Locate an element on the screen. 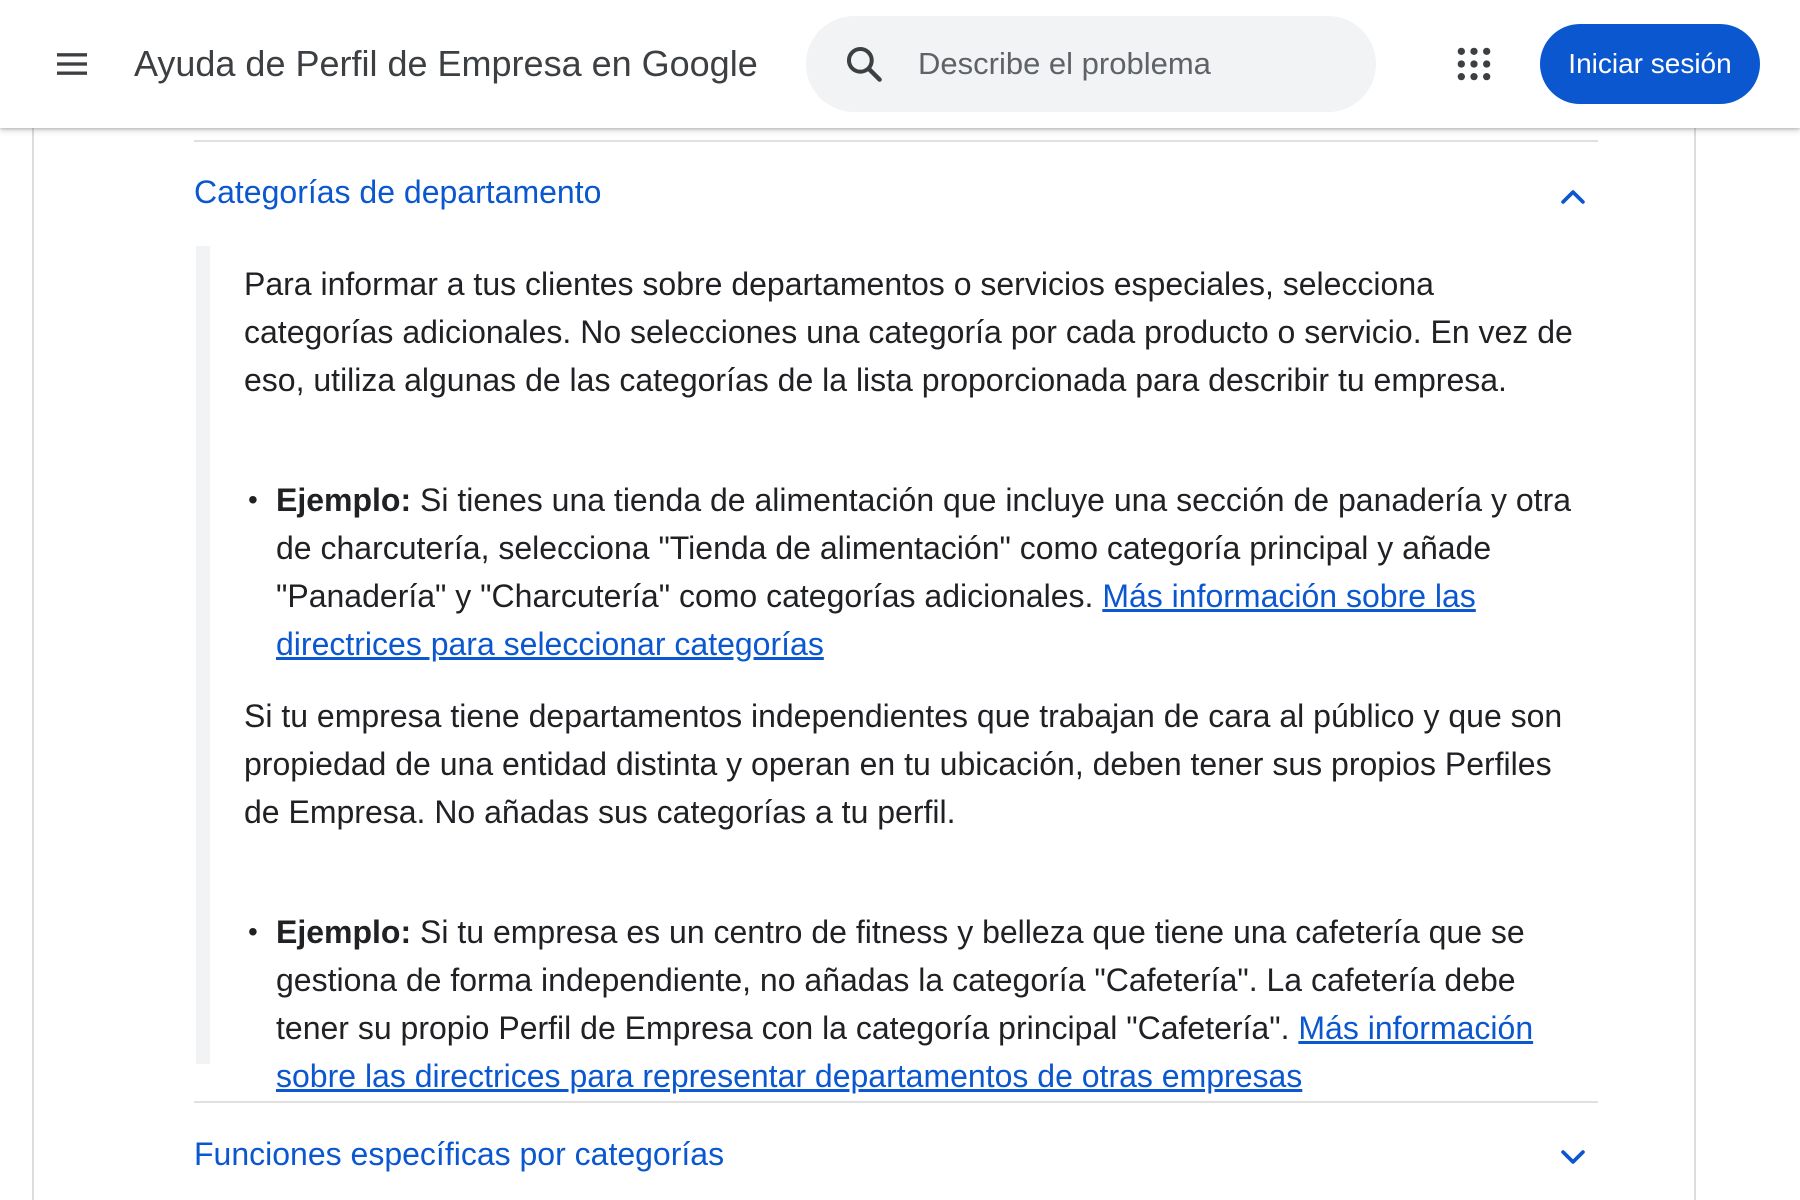  search-box is located at coordinates (1091, 64).